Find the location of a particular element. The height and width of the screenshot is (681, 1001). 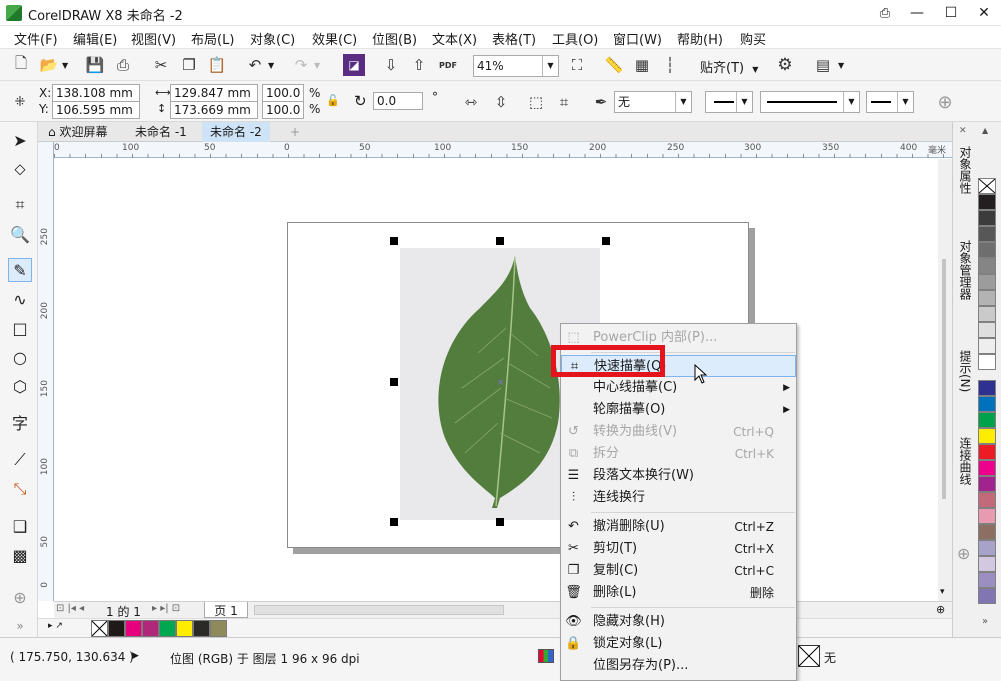

swatch-olive is located at coordinates (218, 628).